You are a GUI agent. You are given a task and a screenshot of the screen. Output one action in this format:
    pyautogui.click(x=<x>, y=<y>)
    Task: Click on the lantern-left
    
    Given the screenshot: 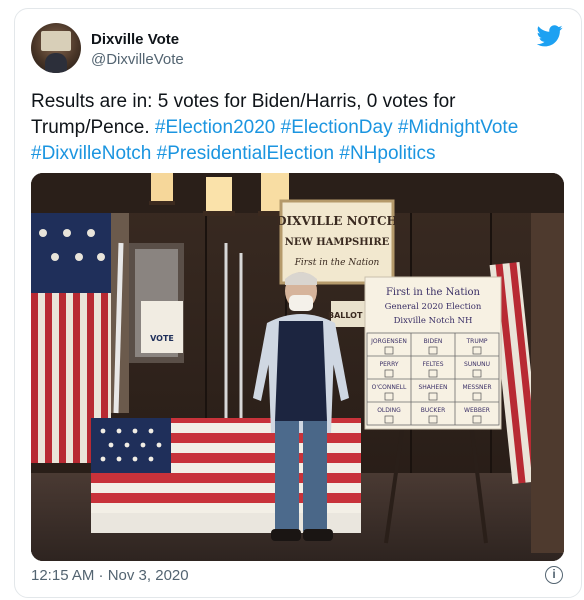 What is the action you would take?
    pyautogui.click(x=162, y=189)
    